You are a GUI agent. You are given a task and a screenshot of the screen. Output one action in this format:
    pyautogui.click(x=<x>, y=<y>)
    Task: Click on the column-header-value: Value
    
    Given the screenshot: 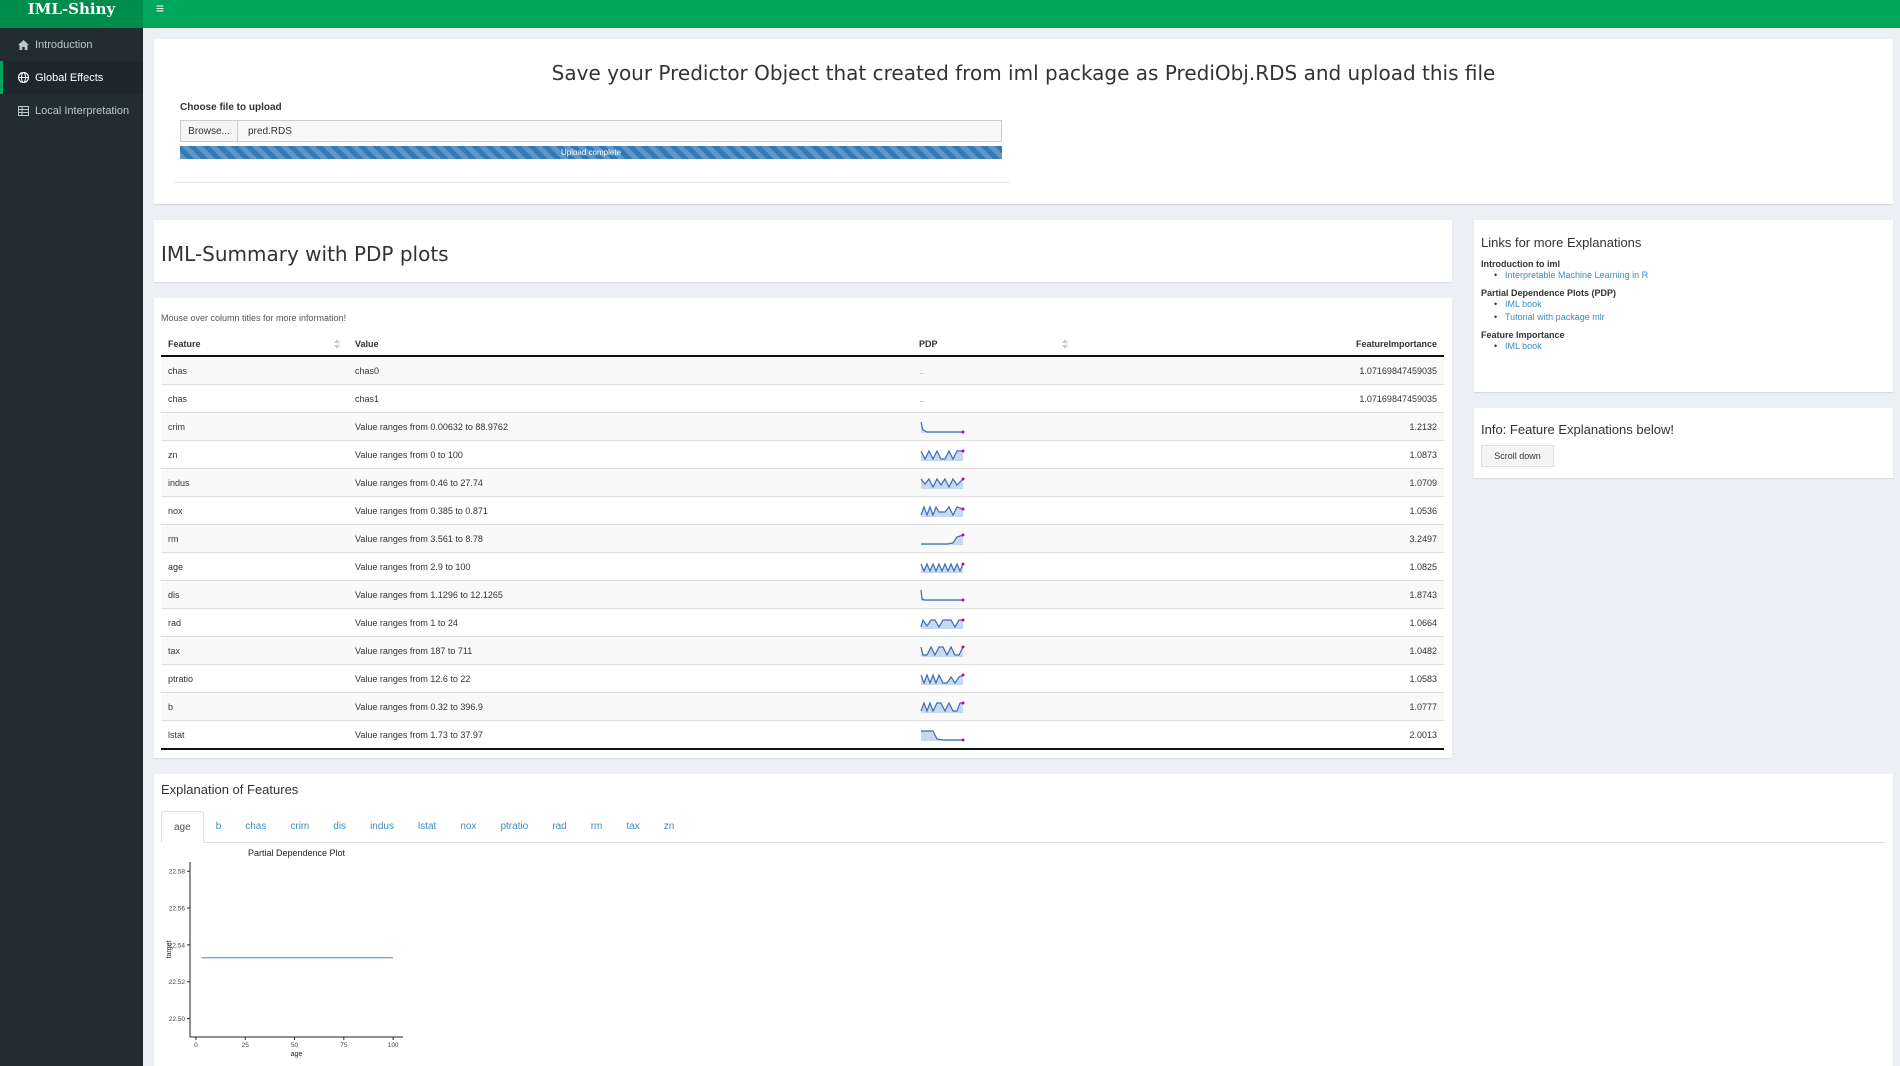 What is the action you would take?
    pyautogui.click(x=630, y=345)
    